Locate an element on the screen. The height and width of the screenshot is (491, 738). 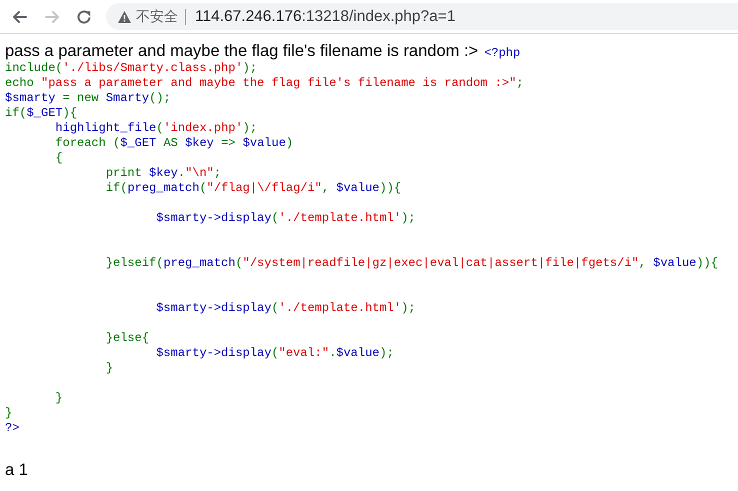
url-text: 114.67.246.176:13218/index.php?a=1 is located at coordinates (325, 16).